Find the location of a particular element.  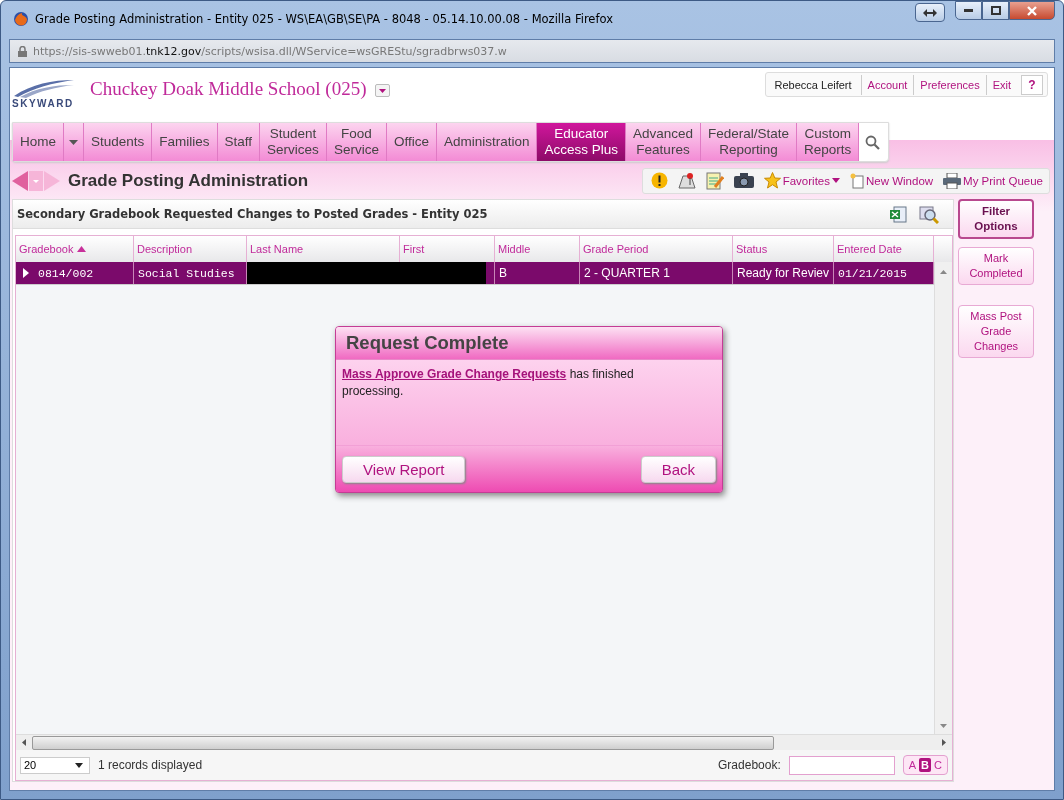

search-label: Gradebook: is located at coordinates (749, 765).